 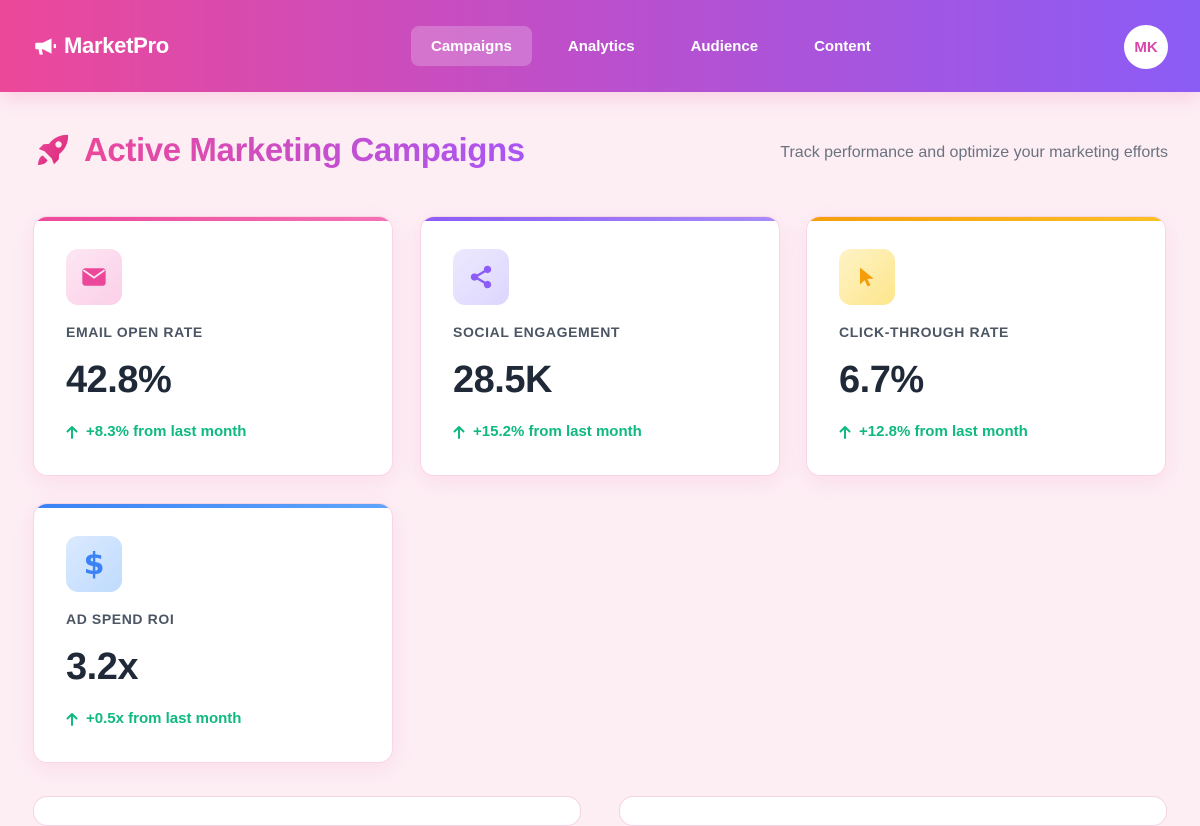 What do you see at coordinates (120, 619) in the screenshot?
I see `metric-label: AD SPEND ROI` at bounding box center [120, 619].